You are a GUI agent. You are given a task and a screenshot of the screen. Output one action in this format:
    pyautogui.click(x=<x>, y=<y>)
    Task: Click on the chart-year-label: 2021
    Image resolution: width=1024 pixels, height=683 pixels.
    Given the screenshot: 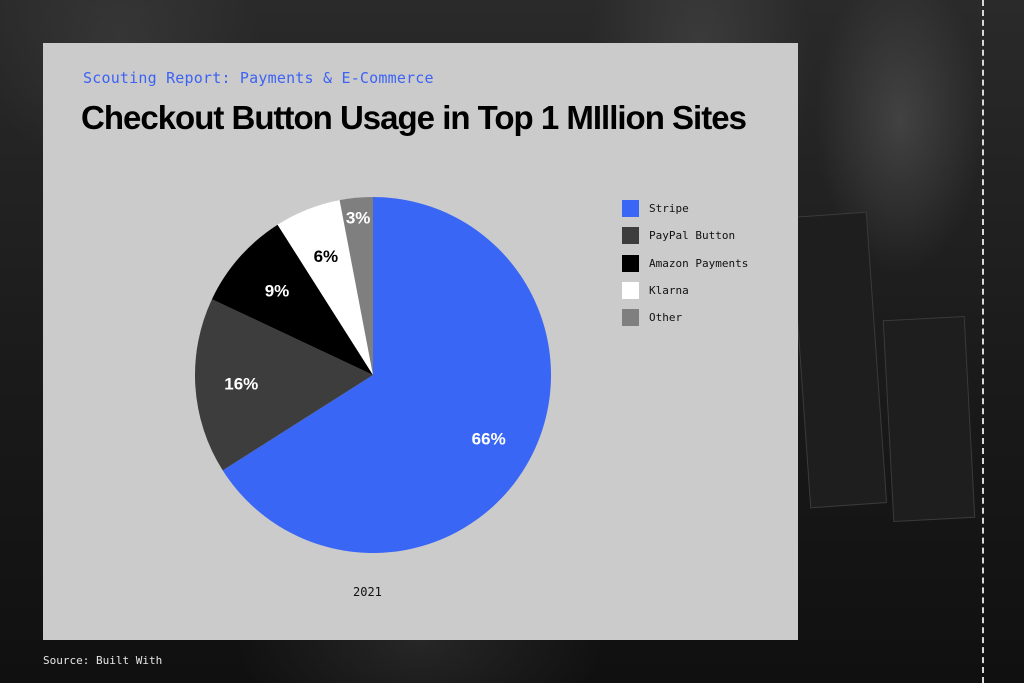 What is the action you would take?
    pyautogui.click(x=367, y=592)
    